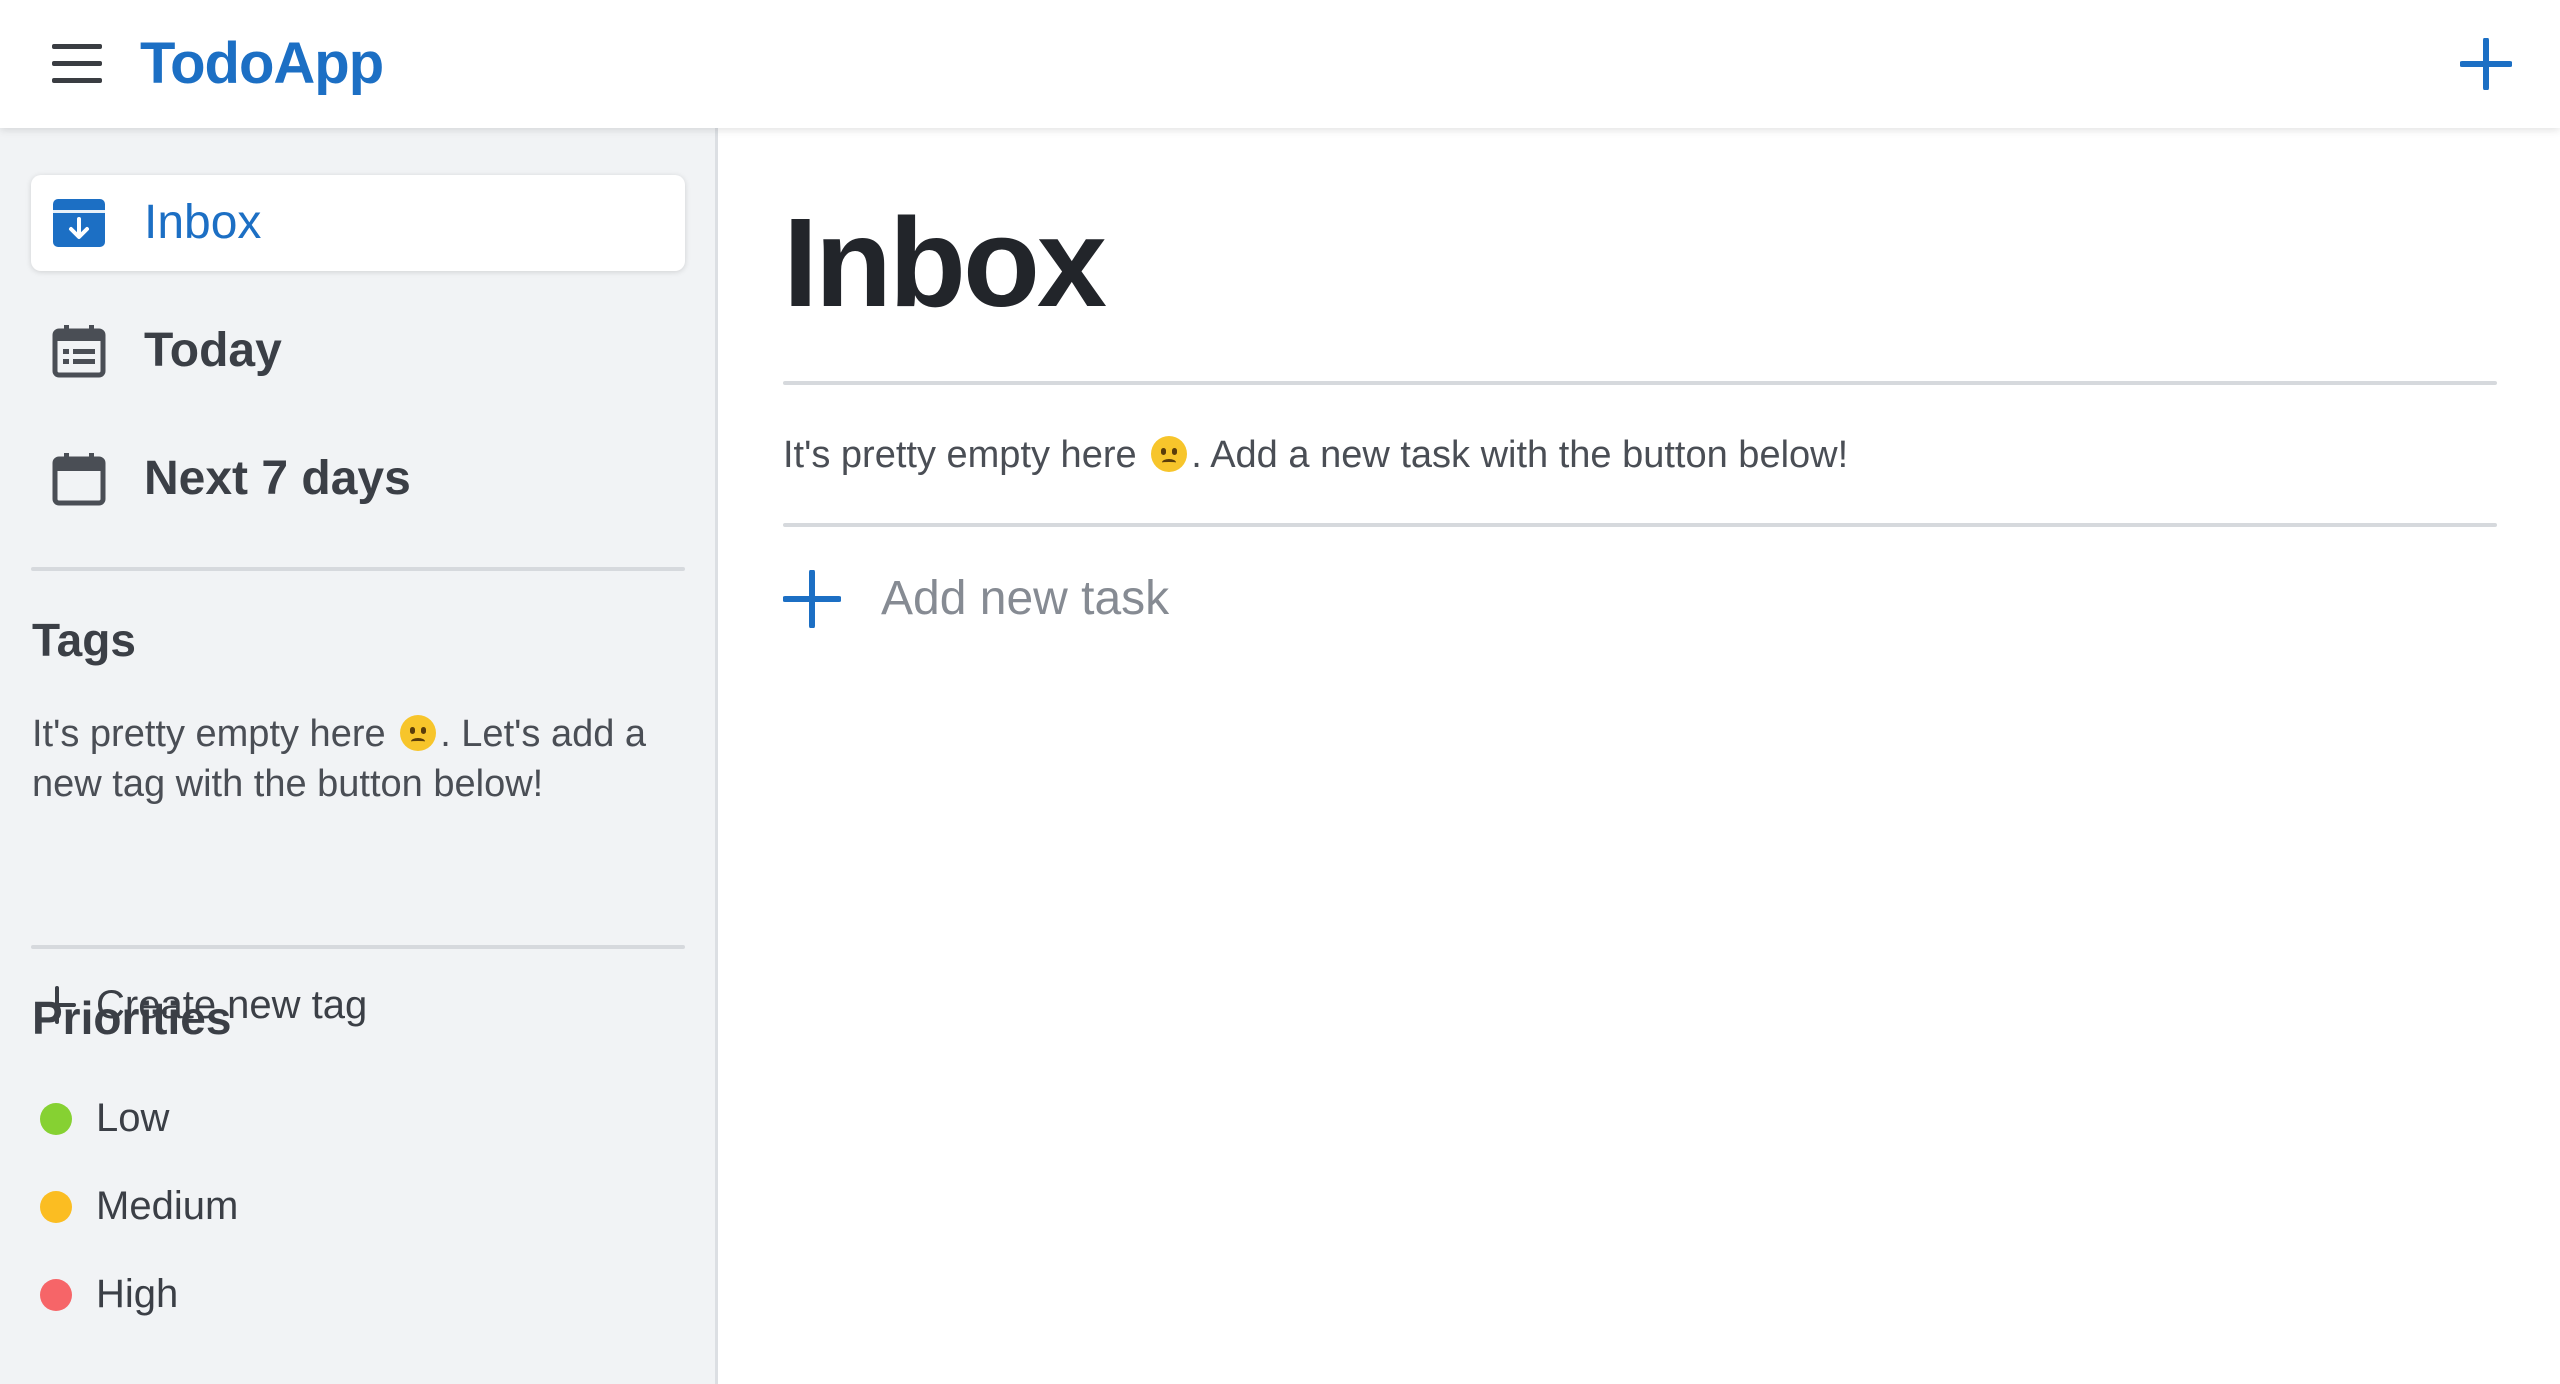  I want to click on plus-icon, so click(812, 599).